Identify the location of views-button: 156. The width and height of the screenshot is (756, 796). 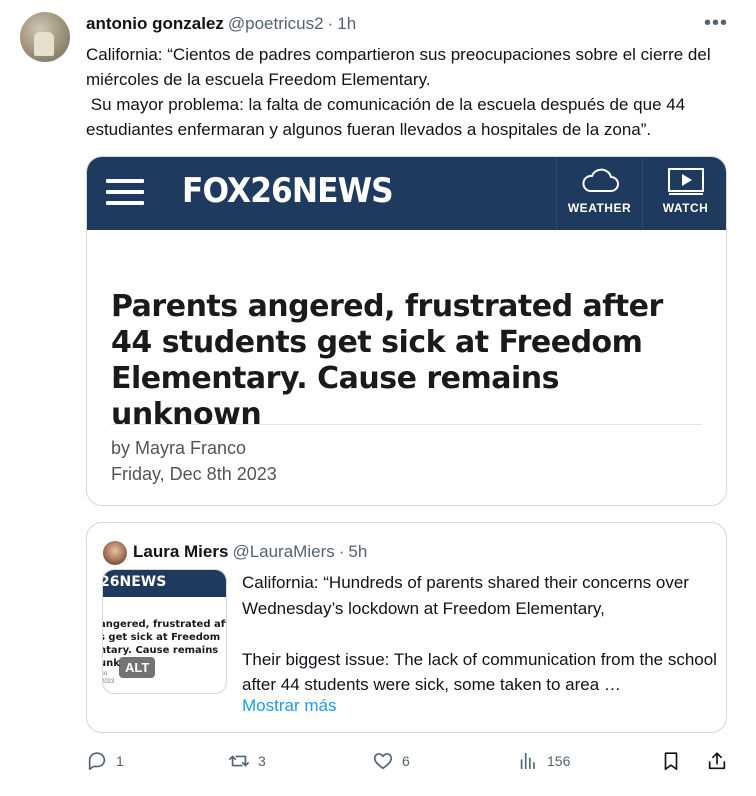
(543, 761).